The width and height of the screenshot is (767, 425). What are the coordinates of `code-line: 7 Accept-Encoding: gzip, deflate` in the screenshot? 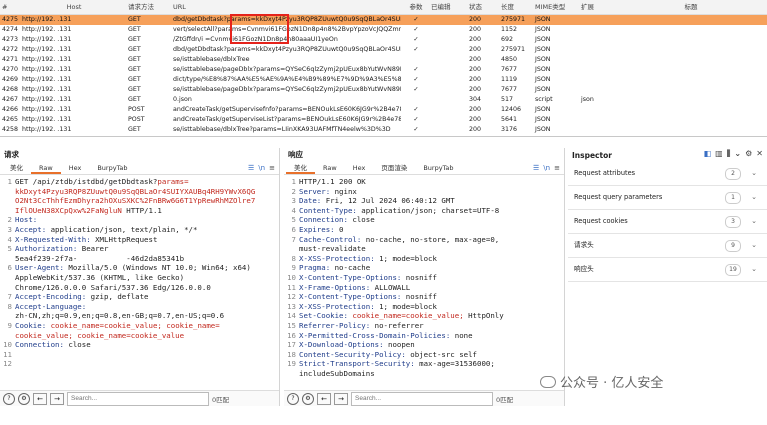 It's located at (139, 297).